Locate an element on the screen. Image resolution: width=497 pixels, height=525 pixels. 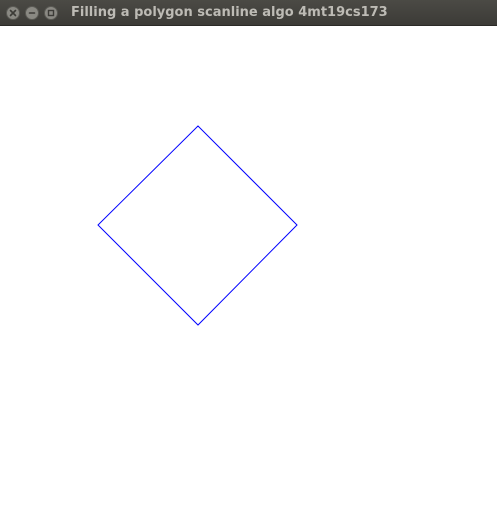
close-button is located at coordinates (13, 13).